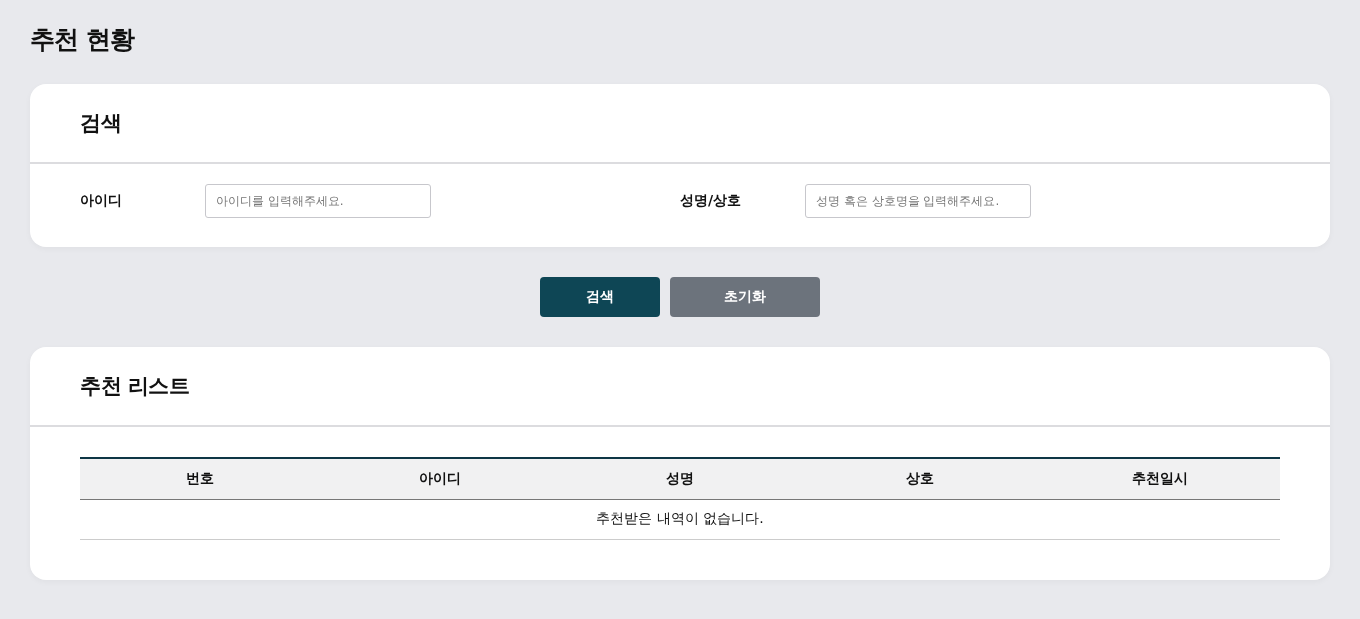  What do you see at coordinates (600, 297) in the screenshot?
I see `search-button: 검색` at bounding box center [600, 297].